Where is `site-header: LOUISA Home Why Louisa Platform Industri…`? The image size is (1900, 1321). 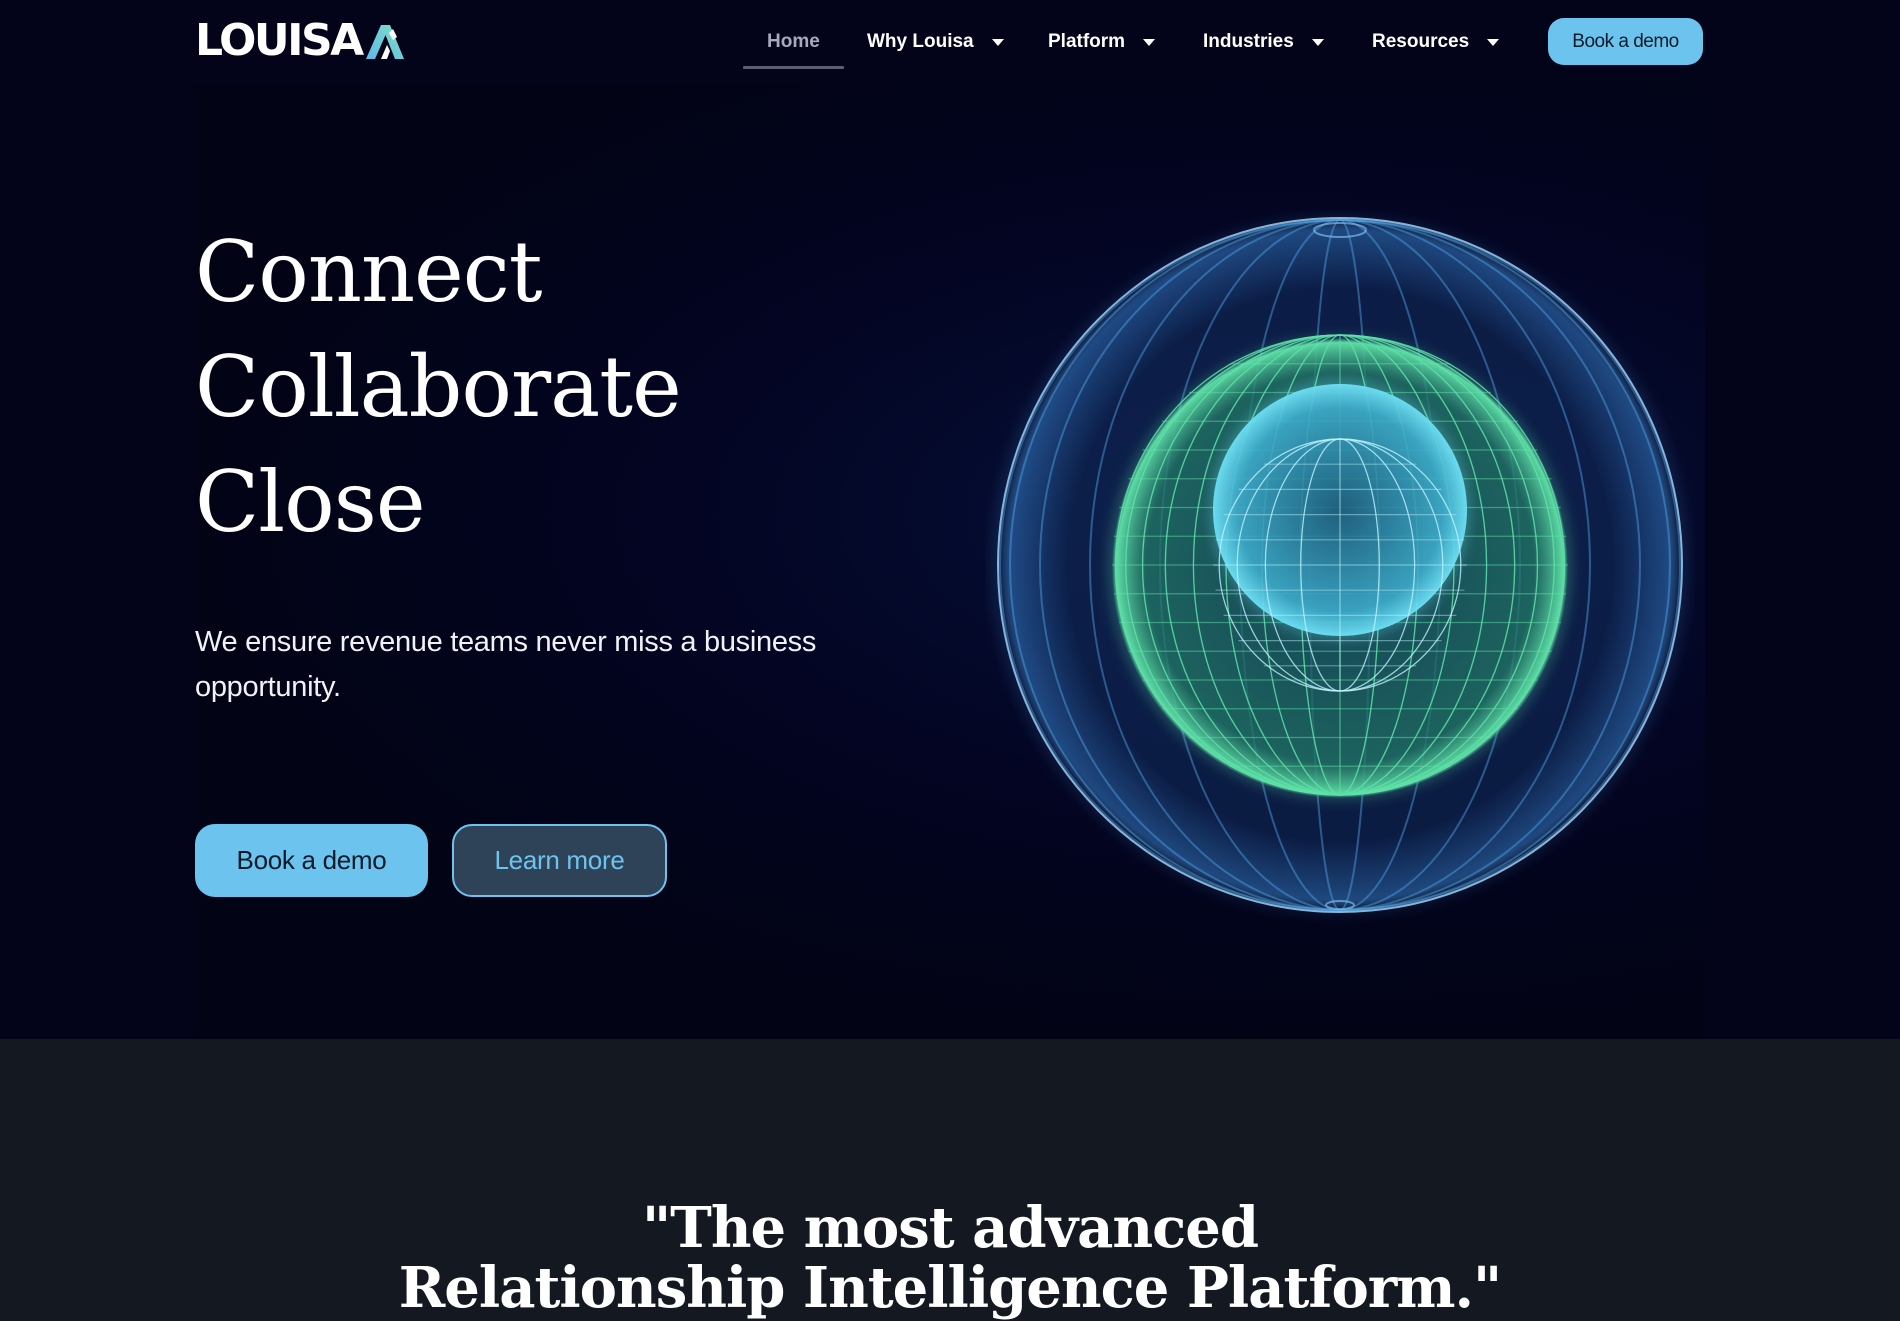 site-header: LOUISA Home Why Louisa Platform Industri… is located at coordinates (950, 42).